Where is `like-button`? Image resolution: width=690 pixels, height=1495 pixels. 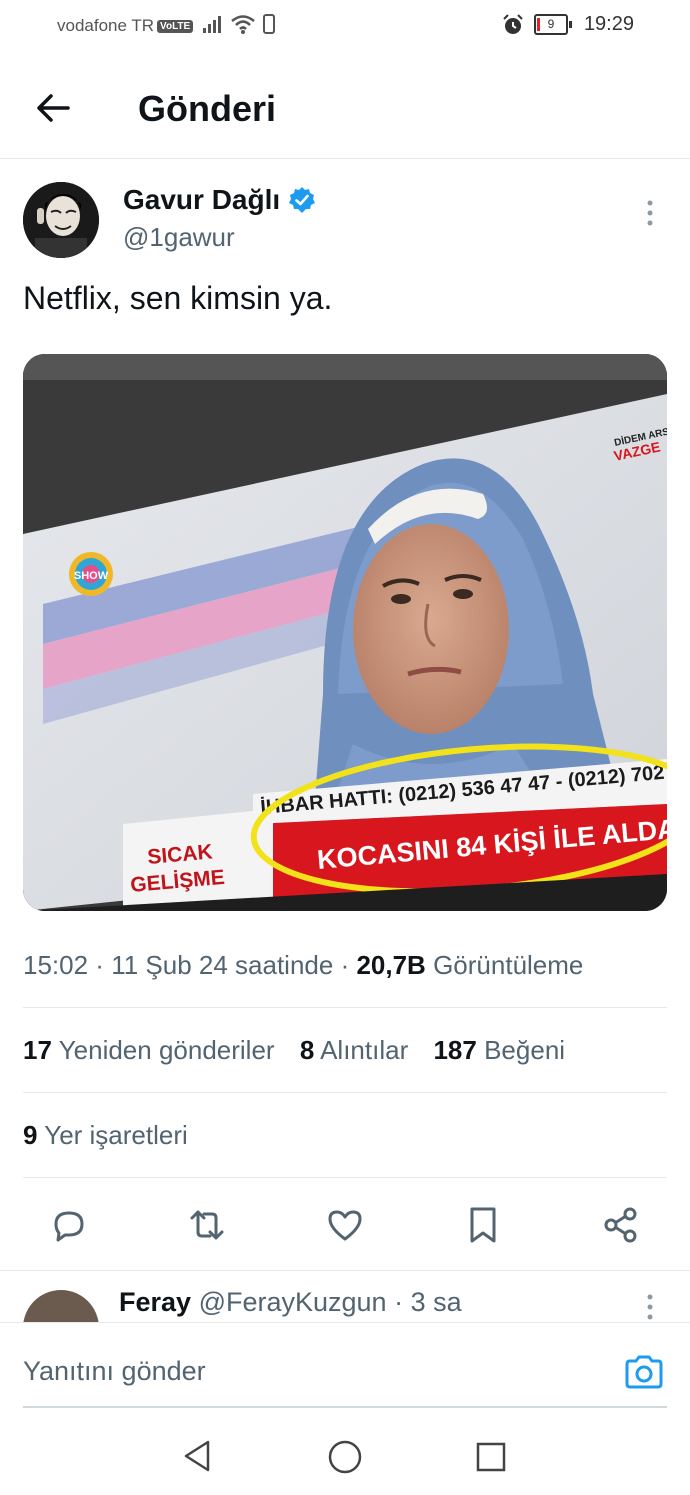
like-button is located at coordinates (345, 1225).